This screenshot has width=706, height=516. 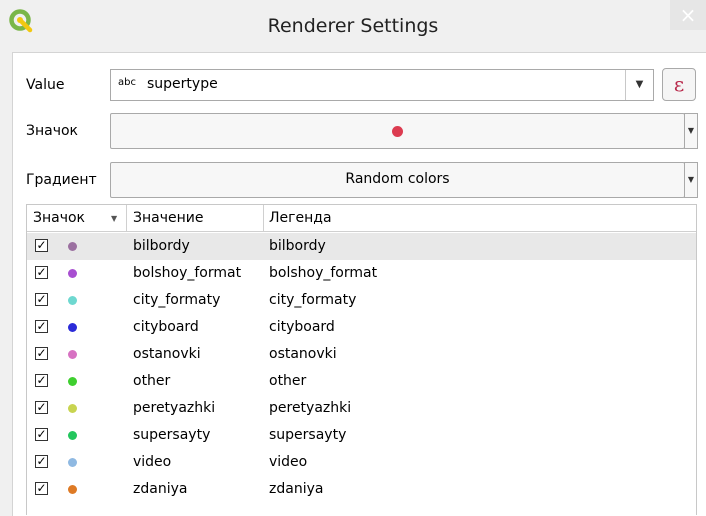 I want to click on value-label: Value, so click(x=45, y=85).